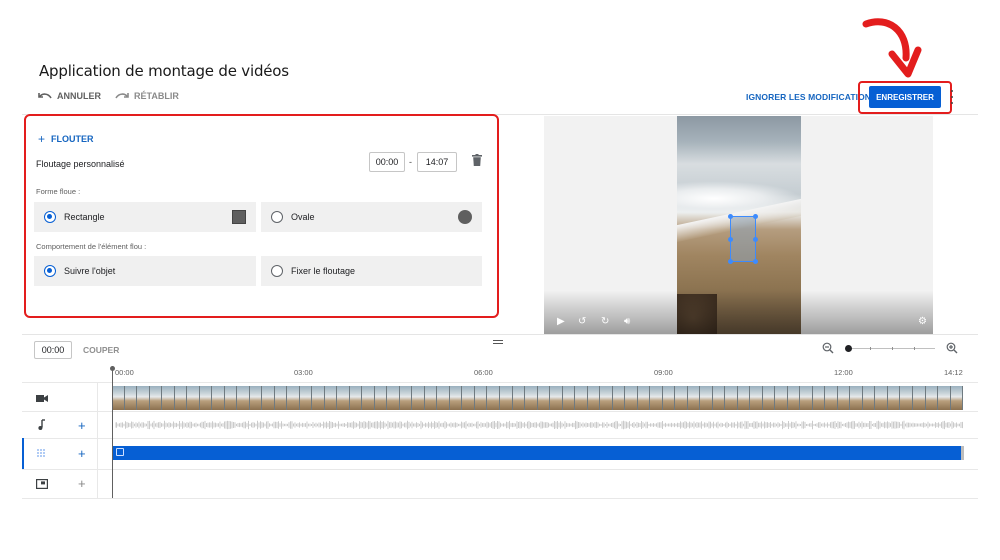  Describe the element at coordinates (905, 97) in the screenshot. I see `save-button: ENREGISTRER` at that location.